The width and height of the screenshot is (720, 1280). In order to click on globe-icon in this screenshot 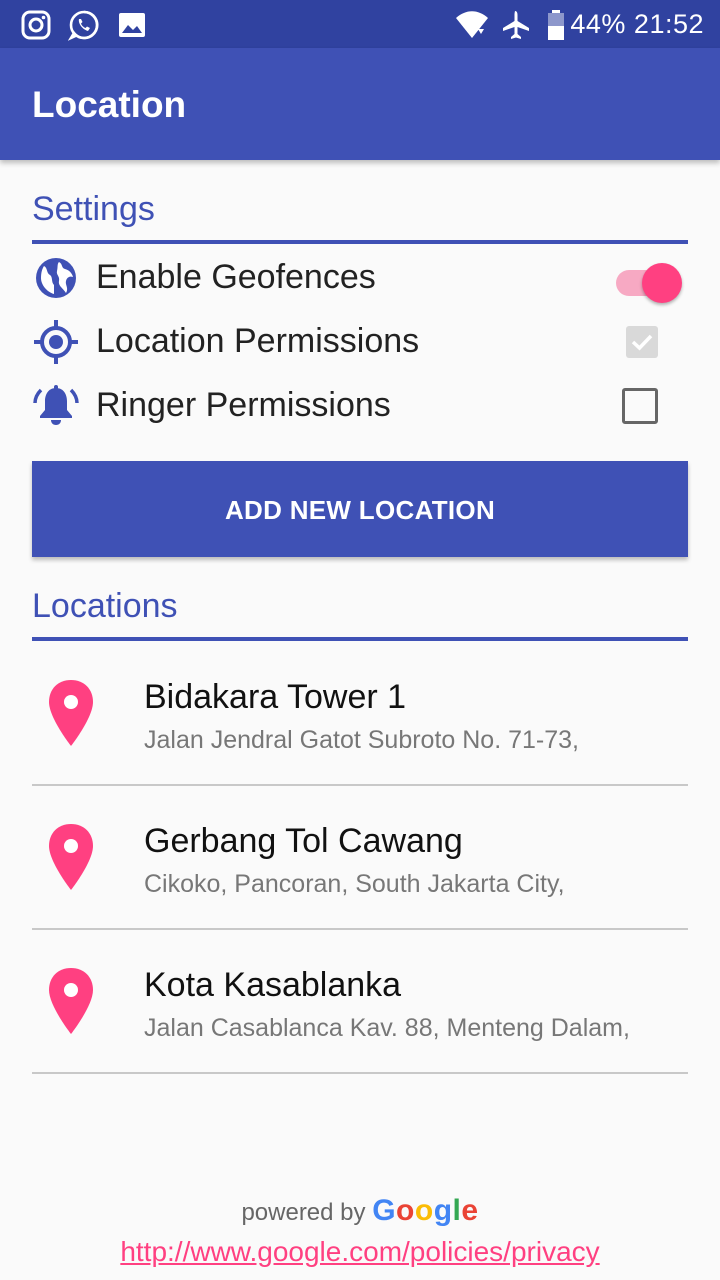, I will do `click(56, 278)`.